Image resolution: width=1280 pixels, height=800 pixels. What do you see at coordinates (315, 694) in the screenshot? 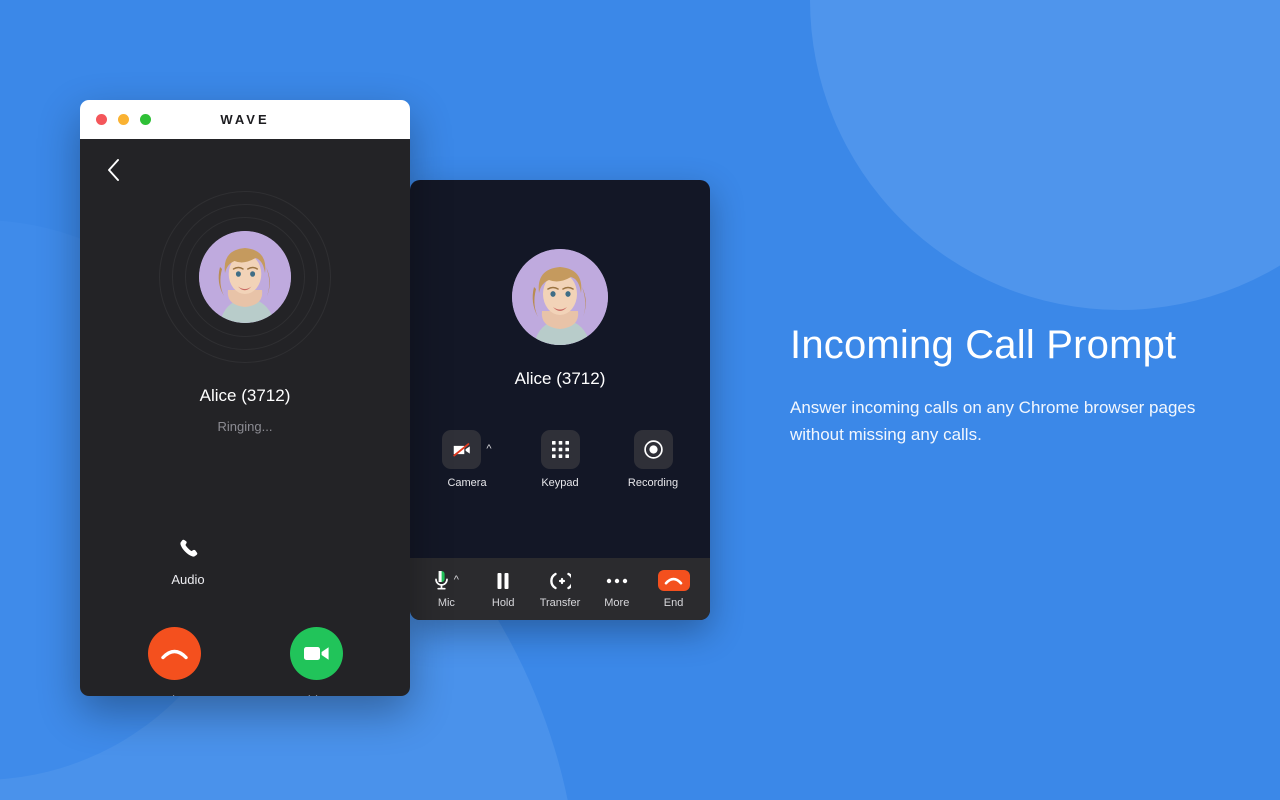
I see `video-label: Video` at bounding box center [315, 694].